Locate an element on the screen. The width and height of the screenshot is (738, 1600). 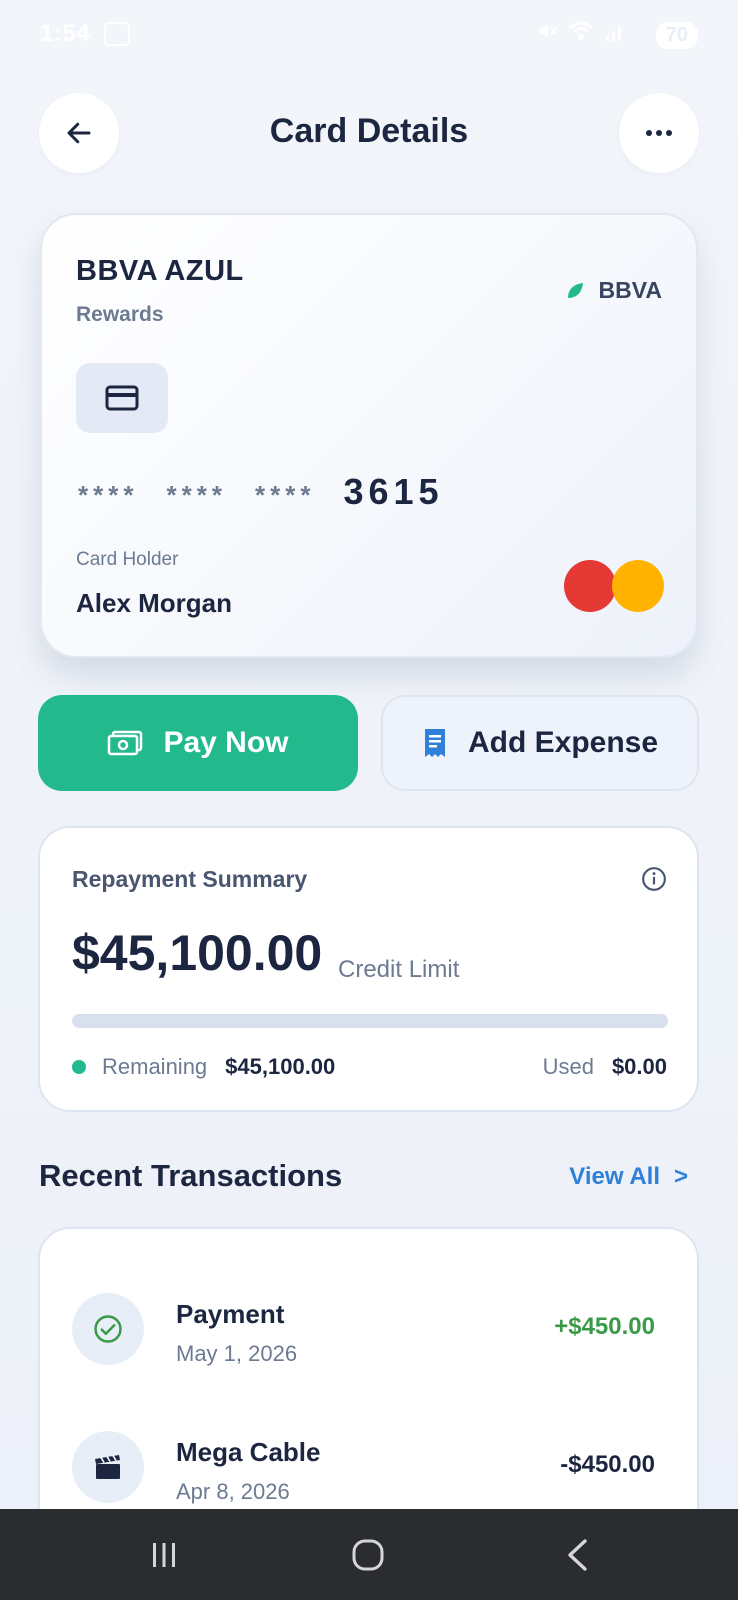
clapperboard-icon is located at coordinates (107, 1467).